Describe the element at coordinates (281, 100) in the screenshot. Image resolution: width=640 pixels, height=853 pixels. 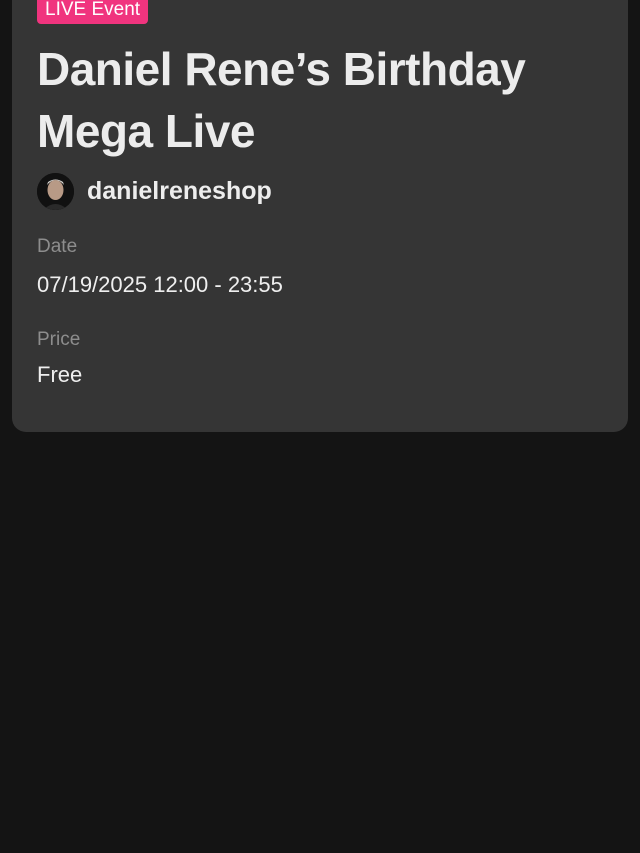
I see `event-title: Daniel Rene’s Birthday Mega Live` at that location.